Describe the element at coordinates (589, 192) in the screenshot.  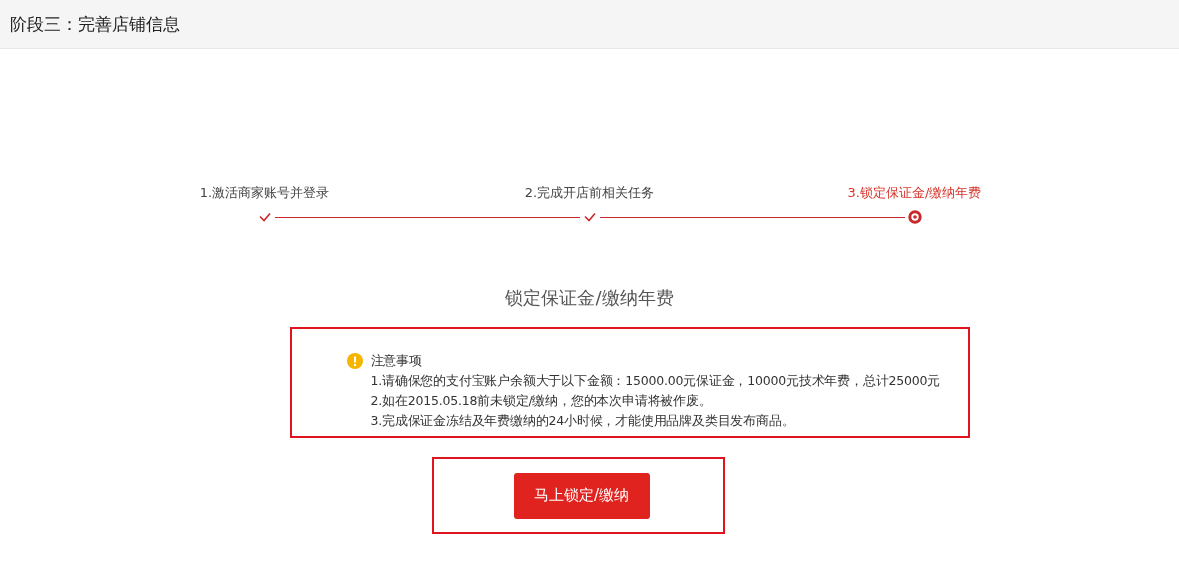
I see `step-label: 2.完成开店前相关任务` at that location.